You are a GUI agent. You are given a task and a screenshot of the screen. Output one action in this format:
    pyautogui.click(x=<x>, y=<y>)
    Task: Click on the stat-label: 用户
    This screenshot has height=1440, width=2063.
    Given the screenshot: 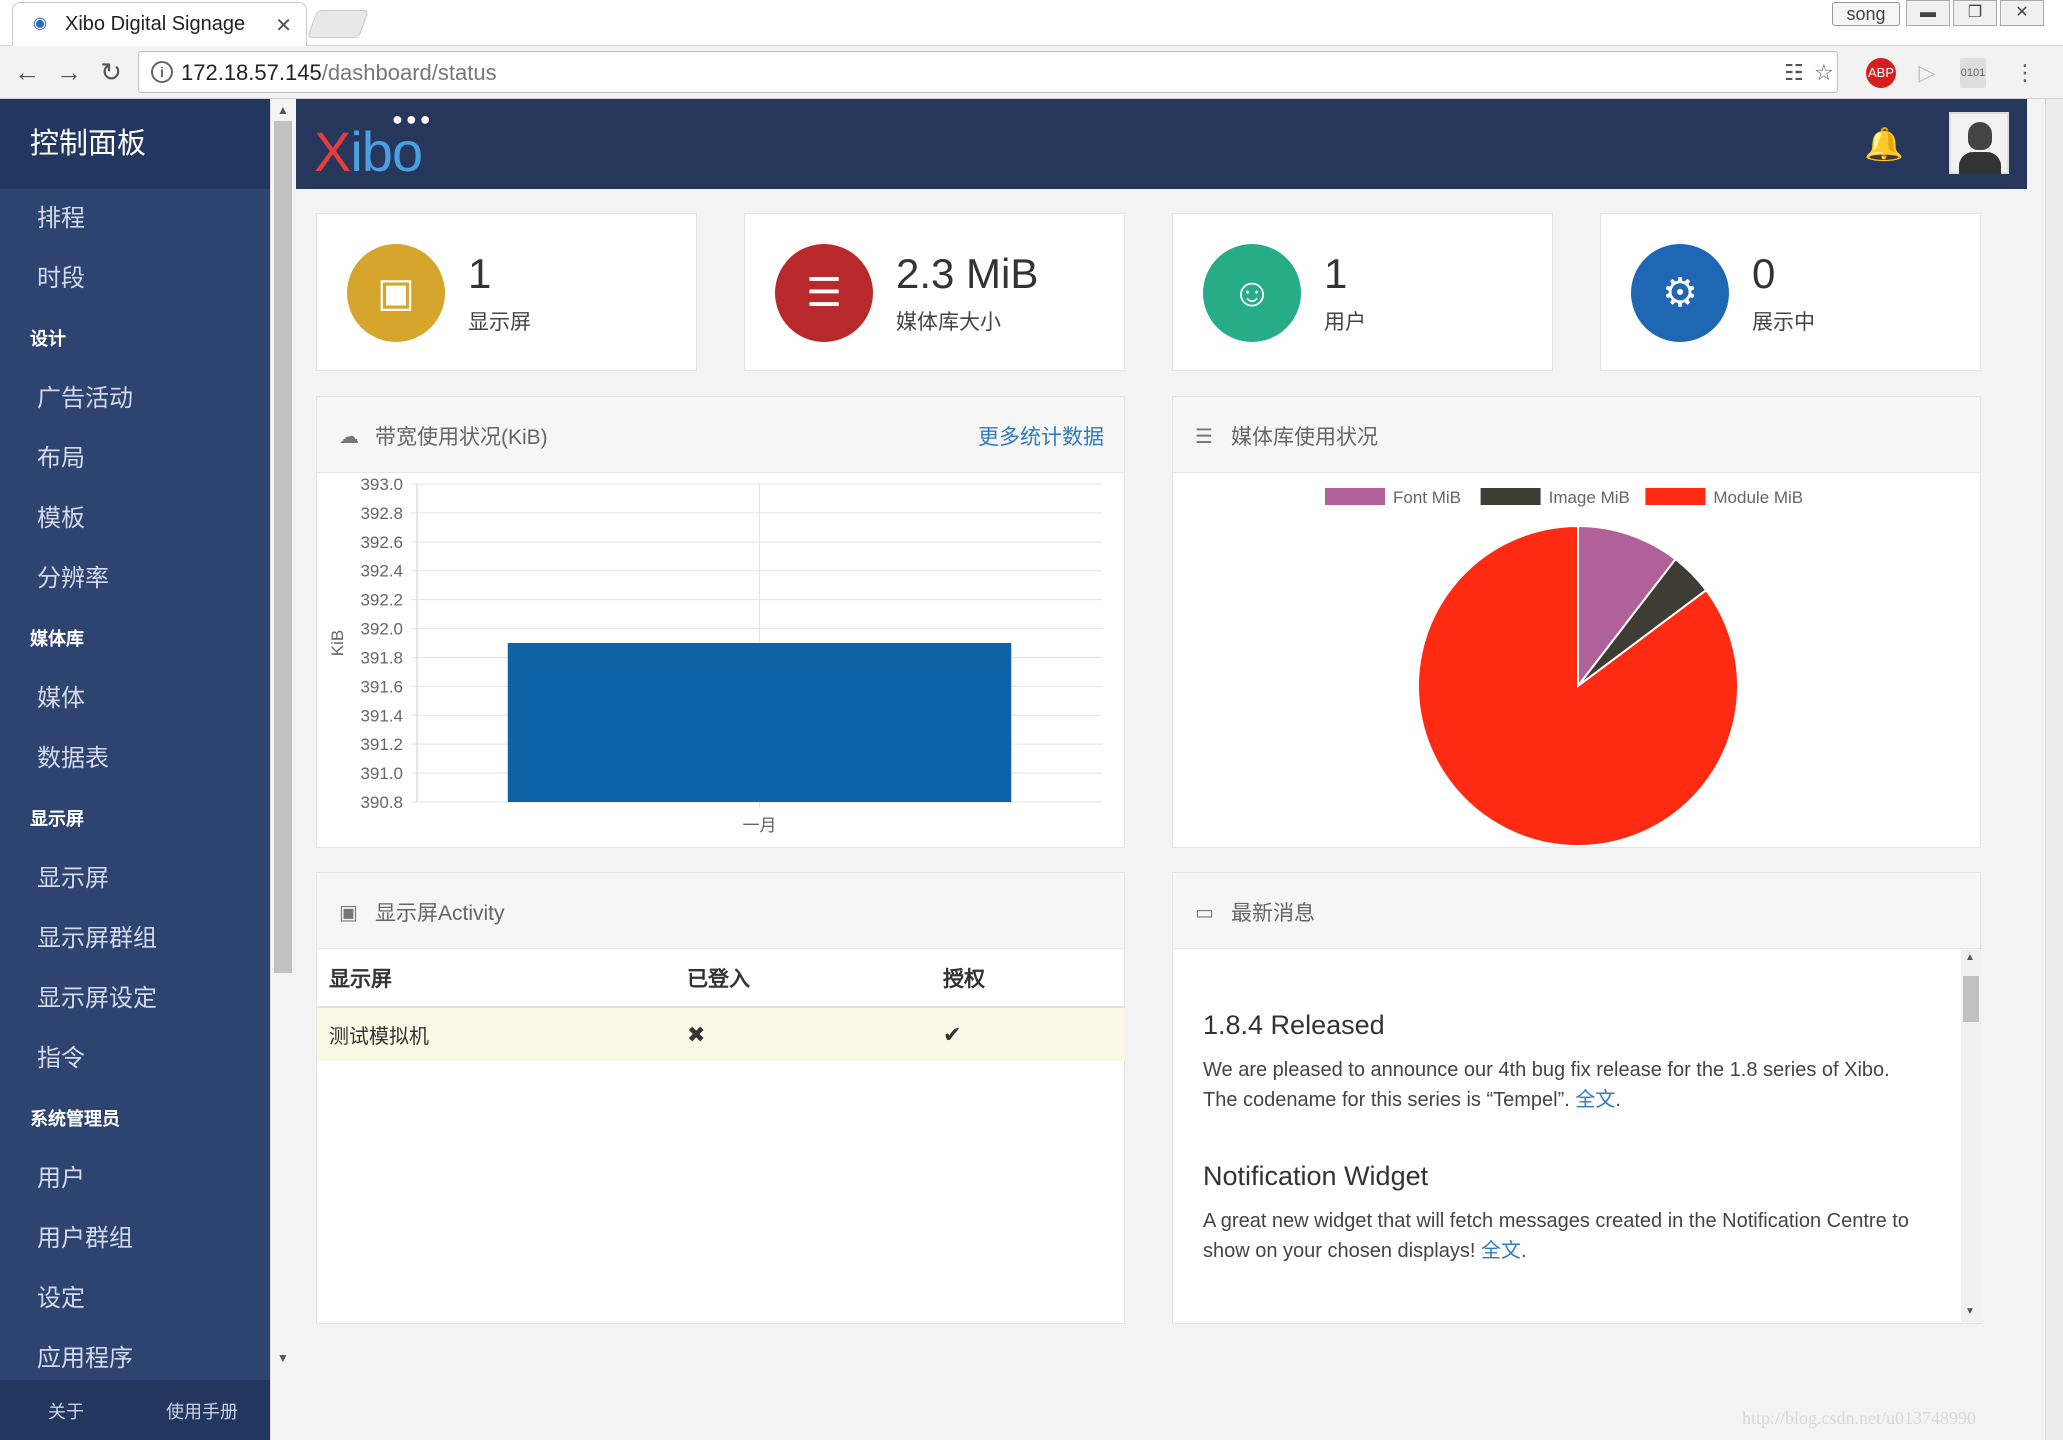 What is the action you would take?
    pyautogui.click(x=1345, y=322)
    